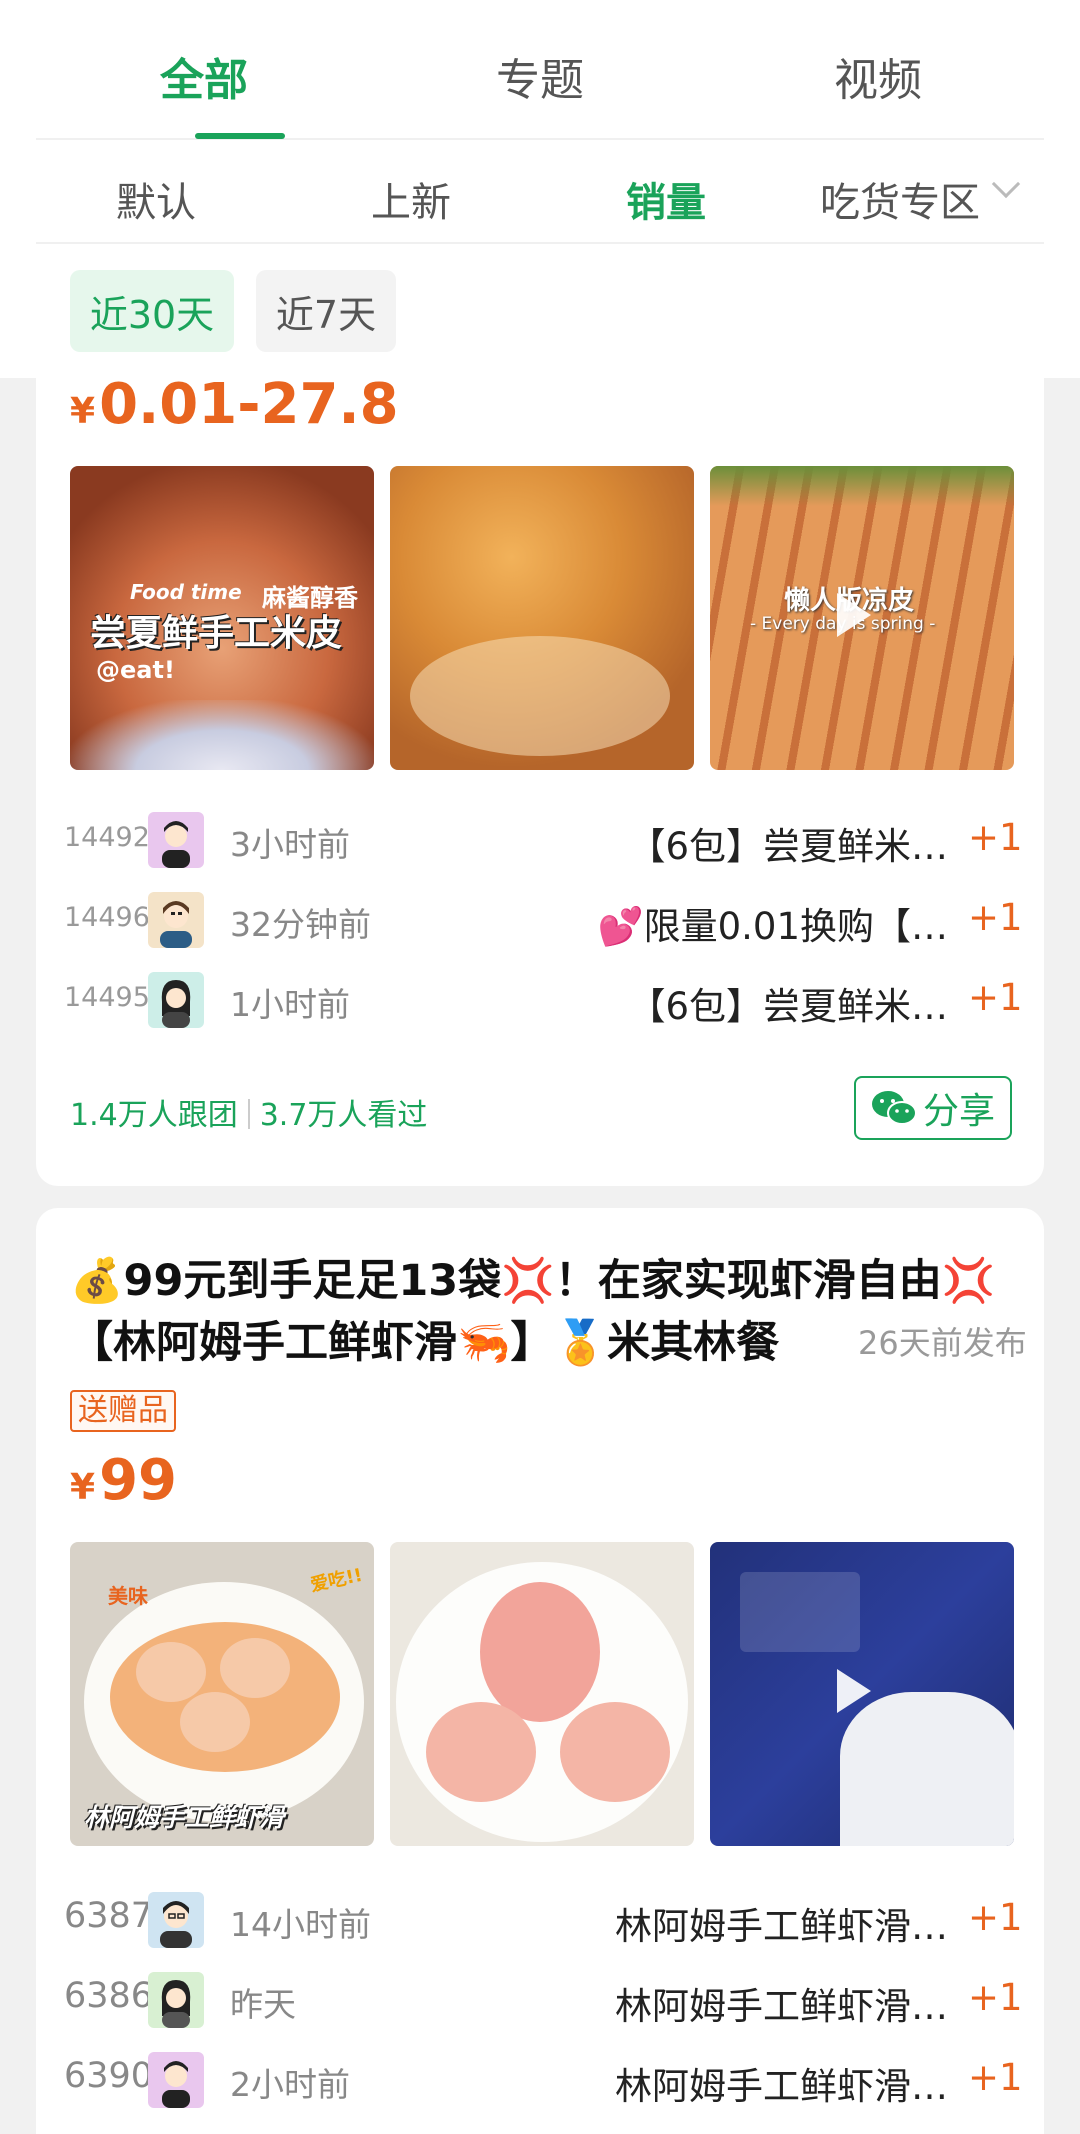 The width and height of the screenshot is (1080, 2134). What do you see at coordinates (156, 199) in the screenshot?
I see `sort-default: 默认` at bounding box center [156, 199].